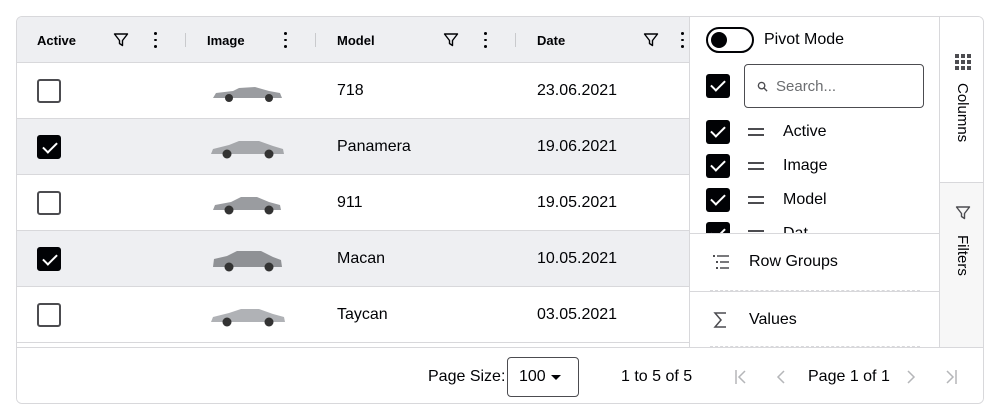 This screenshot has height=420, width=1000. I want to click on page-size-label: Page Size:, so click(467, 376).